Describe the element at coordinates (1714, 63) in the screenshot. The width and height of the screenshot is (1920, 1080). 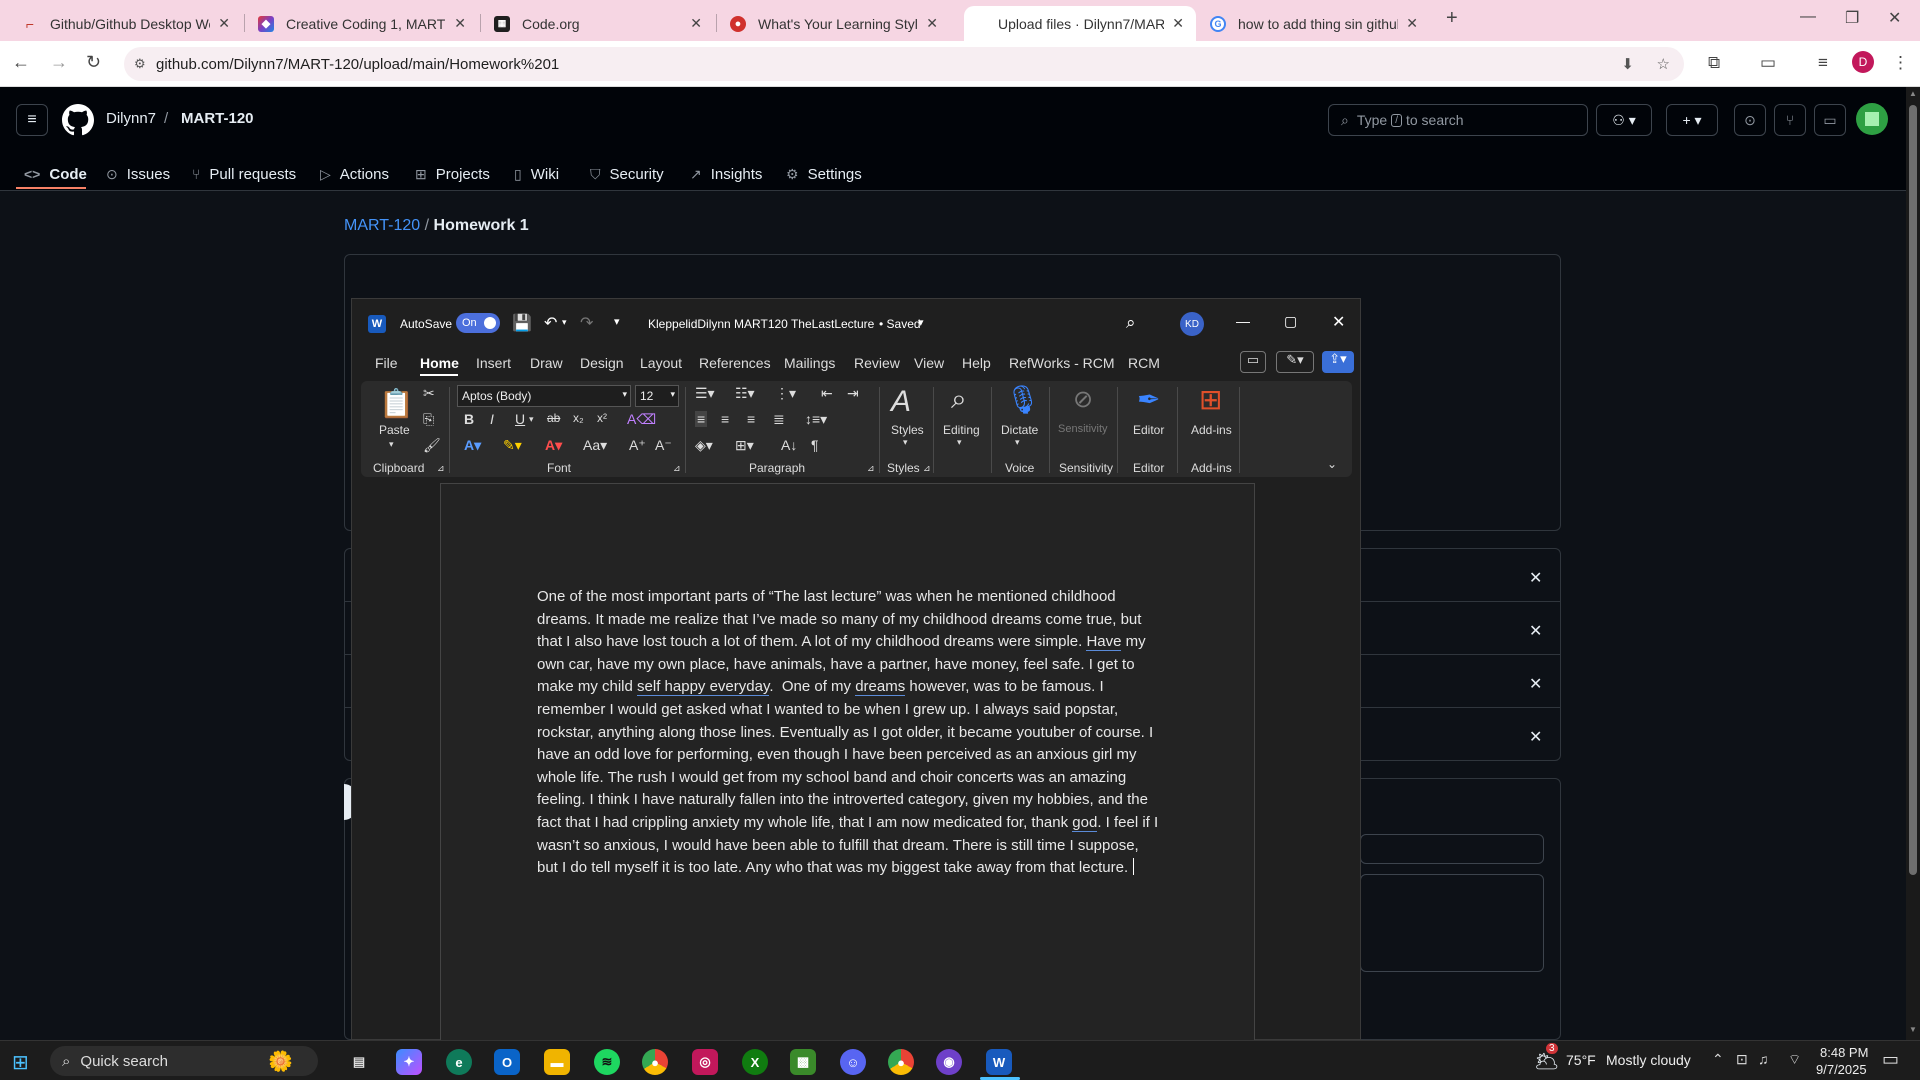
I see `extensions-icon: ⧉` at that location.